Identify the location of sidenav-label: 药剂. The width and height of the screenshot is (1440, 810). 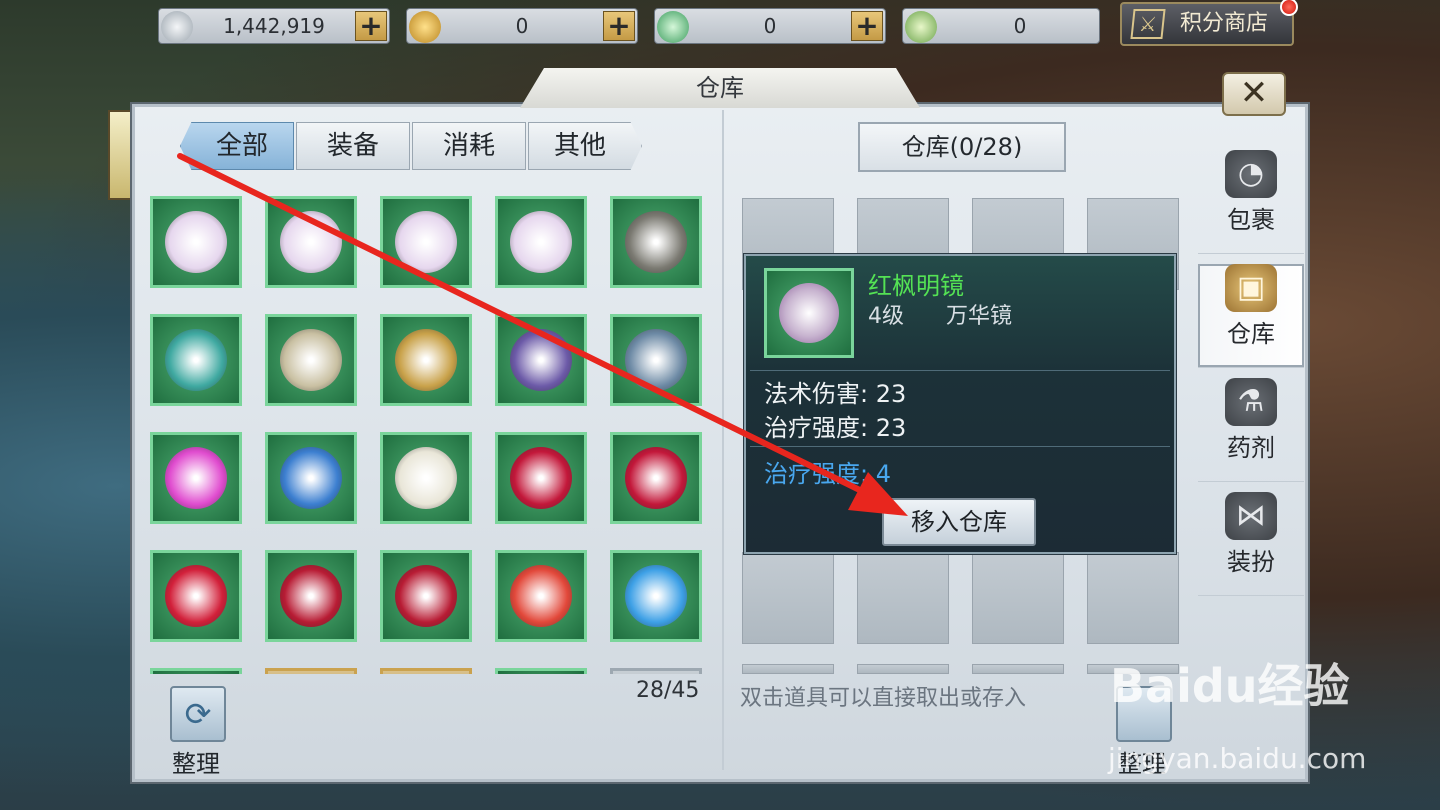
(1251, 448).